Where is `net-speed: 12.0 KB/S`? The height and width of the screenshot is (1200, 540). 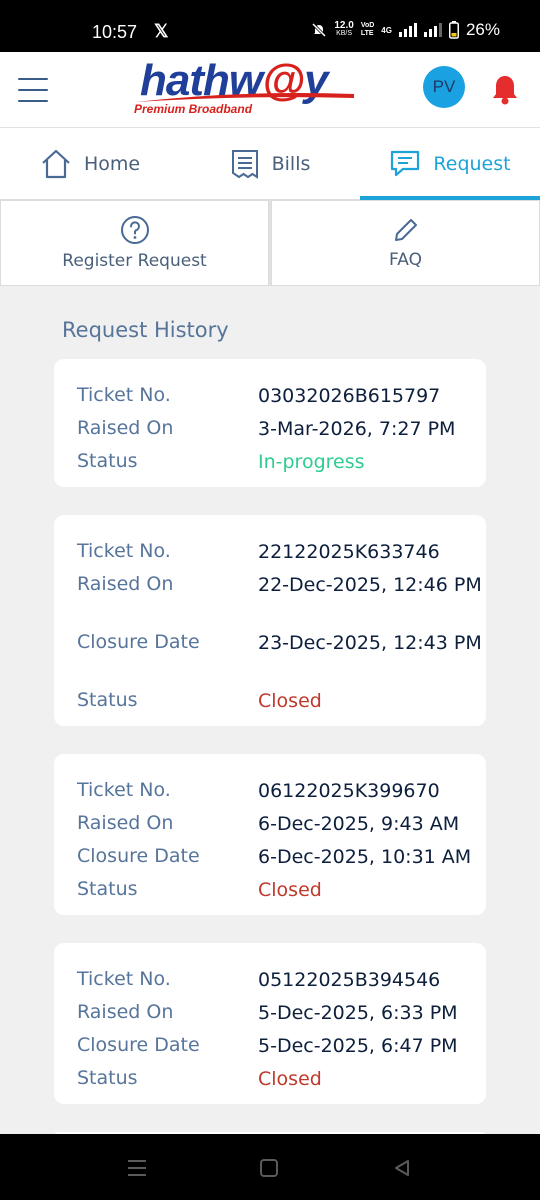
net-speed: 12.0 KB/S is located at coordinates (344, 29).